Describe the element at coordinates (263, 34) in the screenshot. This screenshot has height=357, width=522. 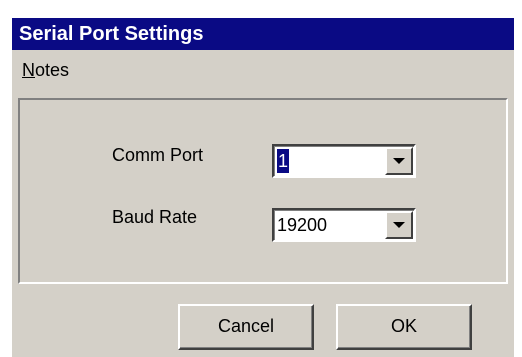
I see `title-bar: Serial Port Settings` at that location.